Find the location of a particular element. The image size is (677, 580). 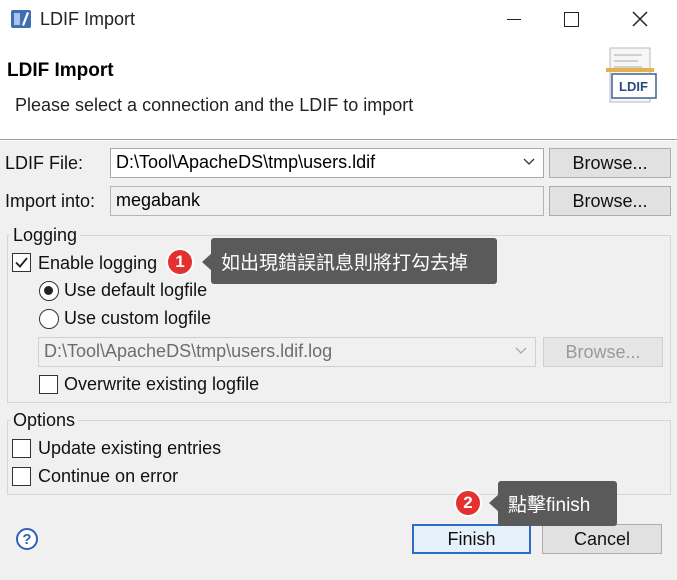

custom-logfile-combo: D:\Tool\ApacheDS\tmp\users.ldif.log is located at coordinates (287, 352).